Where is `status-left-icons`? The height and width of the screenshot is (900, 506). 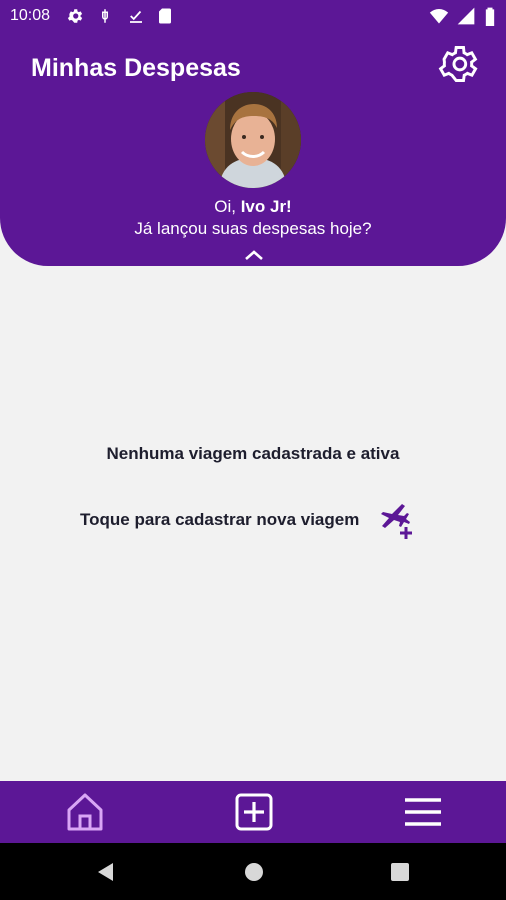
status-left-icons is located at coordinates (119, 16).